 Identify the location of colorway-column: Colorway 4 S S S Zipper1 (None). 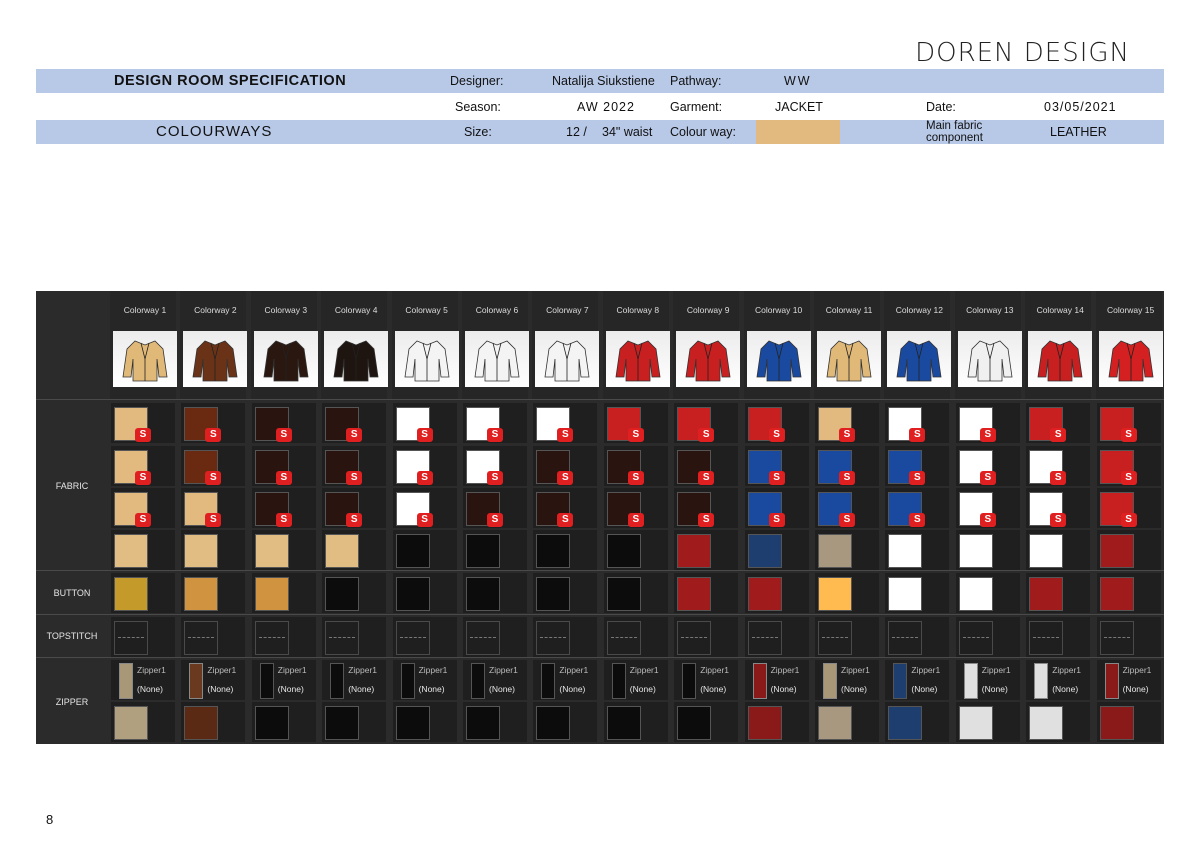
(354, 517).